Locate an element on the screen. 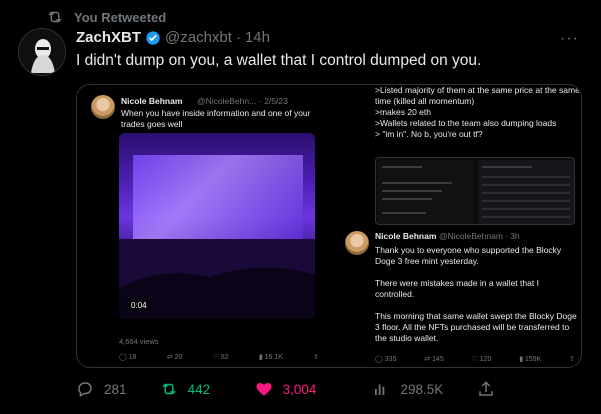 This screenshot has width=601, height=414. tweet-time: 14h is located at coordinates (257, 37).